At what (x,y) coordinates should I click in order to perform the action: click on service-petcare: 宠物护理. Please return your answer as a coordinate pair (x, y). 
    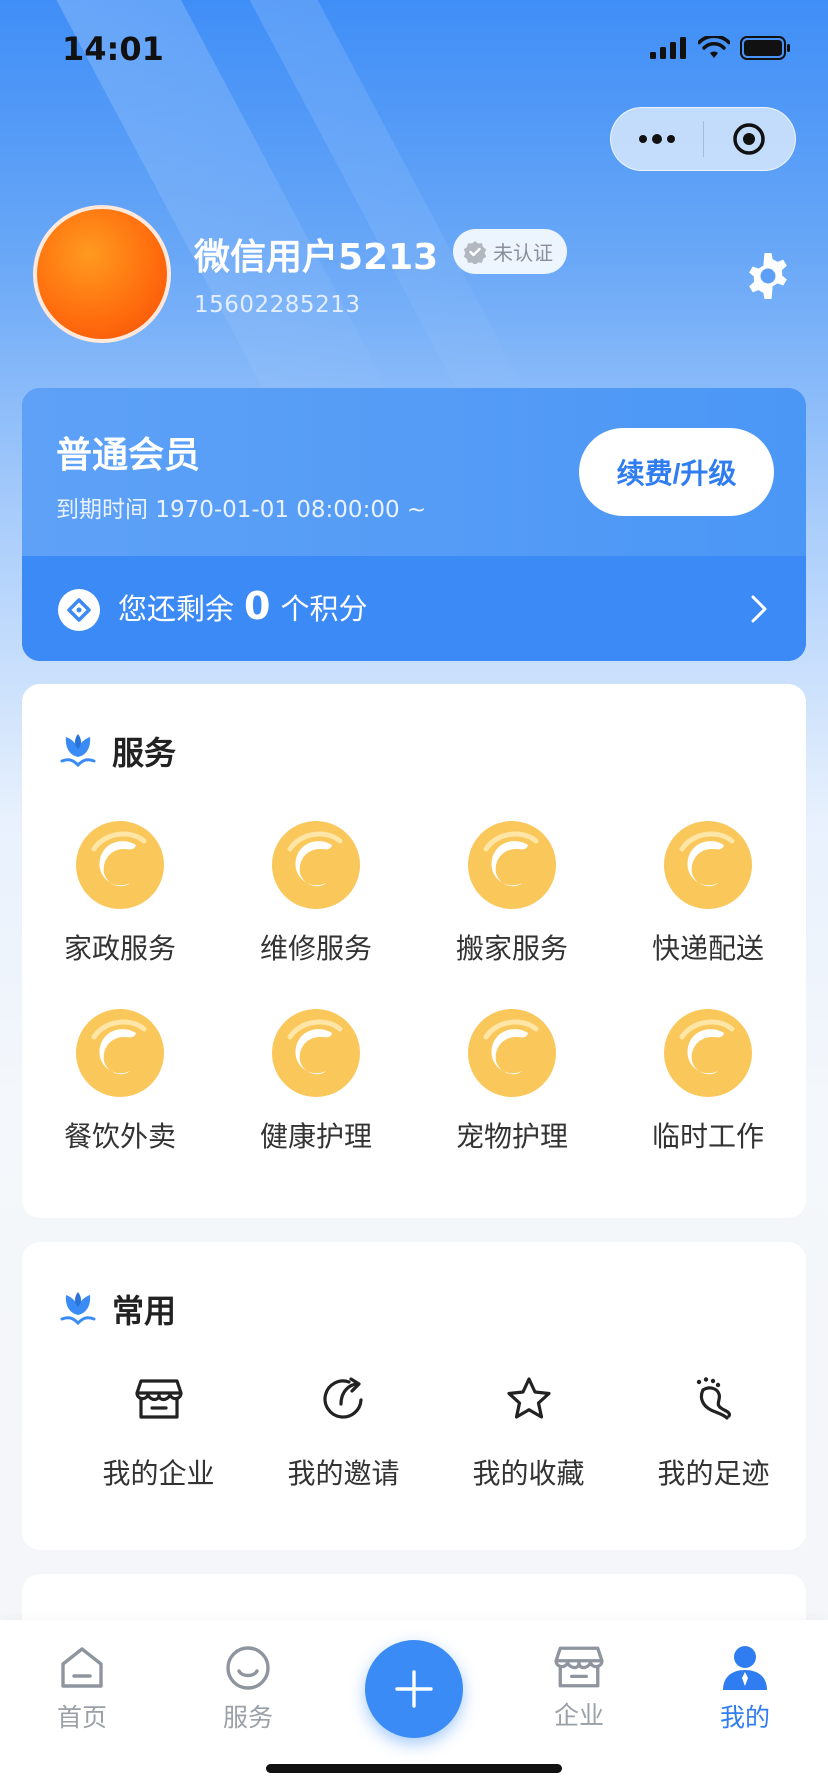
    Looking at the image, I should click on (512, 1081).